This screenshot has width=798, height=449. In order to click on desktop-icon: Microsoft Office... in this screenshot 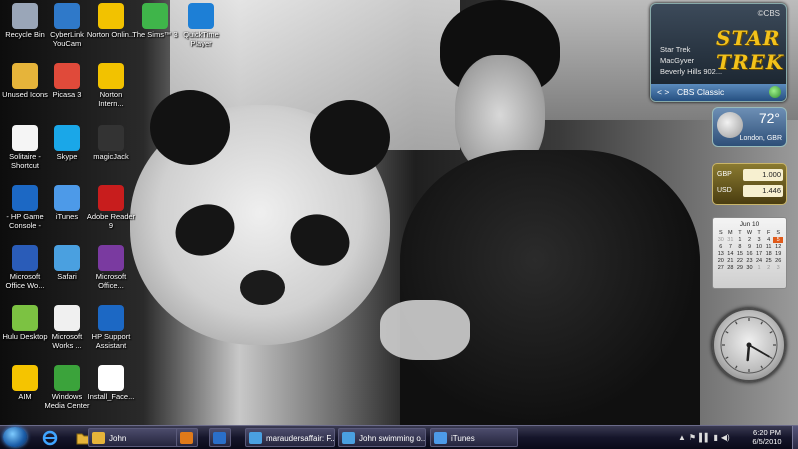, I will do `click(111, 267)`.